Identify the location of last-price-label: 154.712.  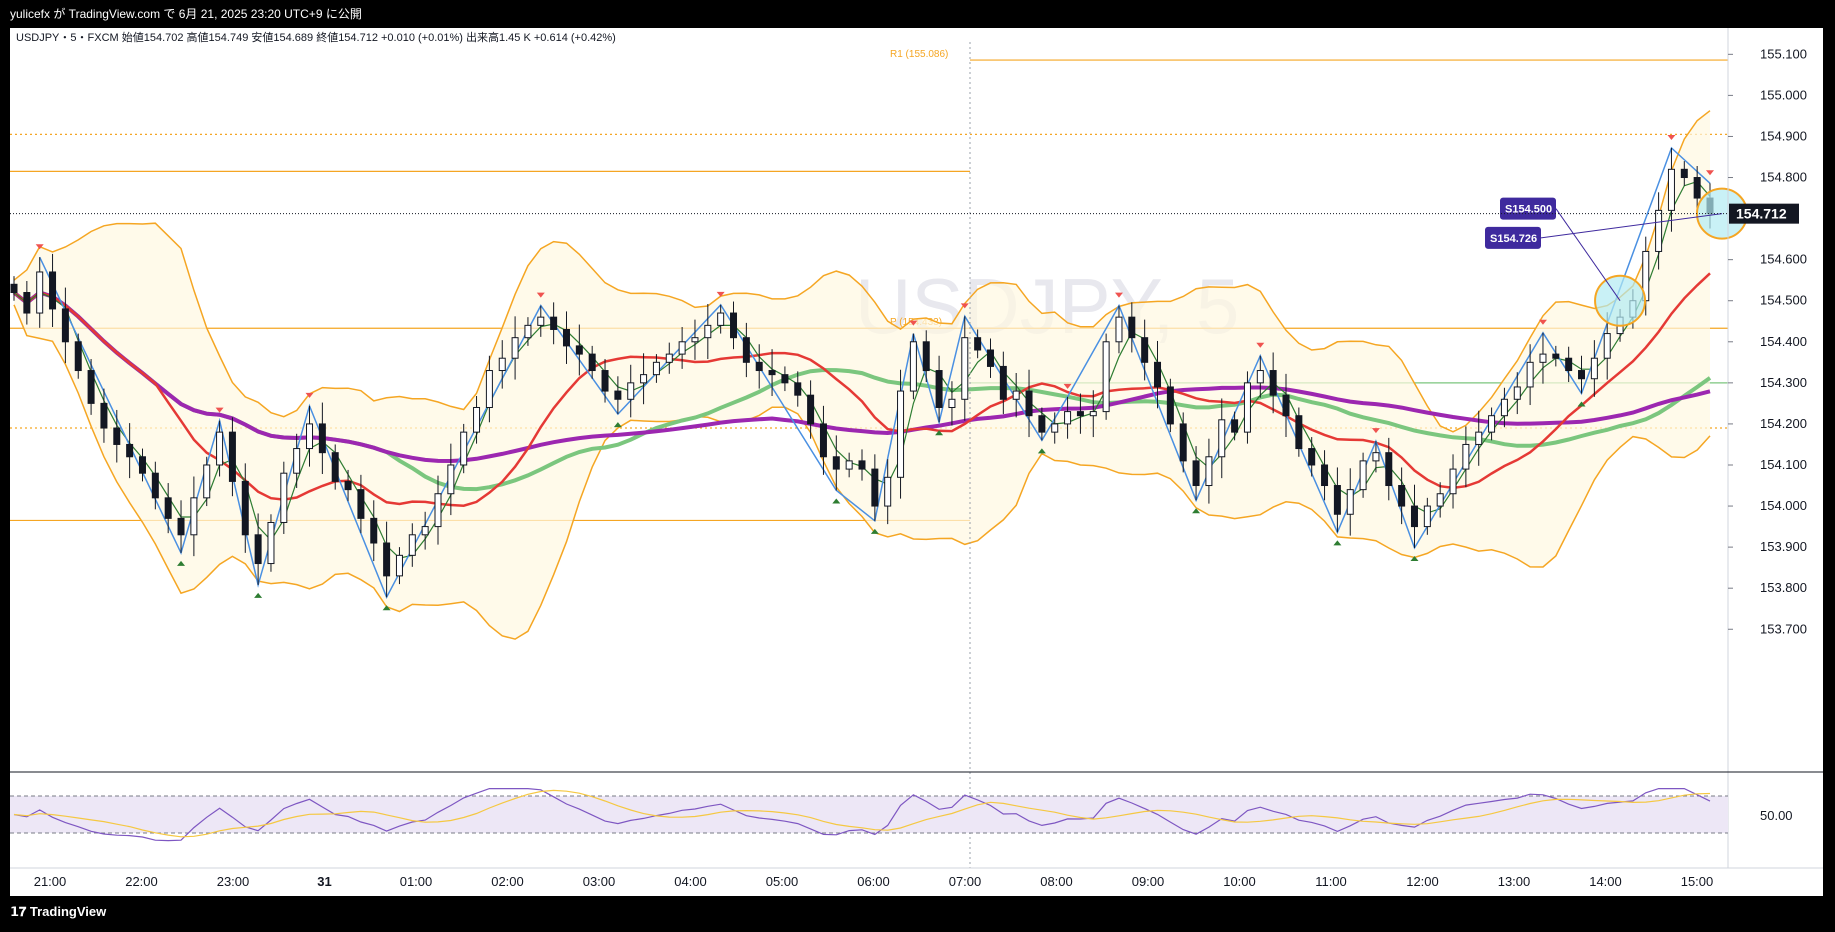
(1764, 213).